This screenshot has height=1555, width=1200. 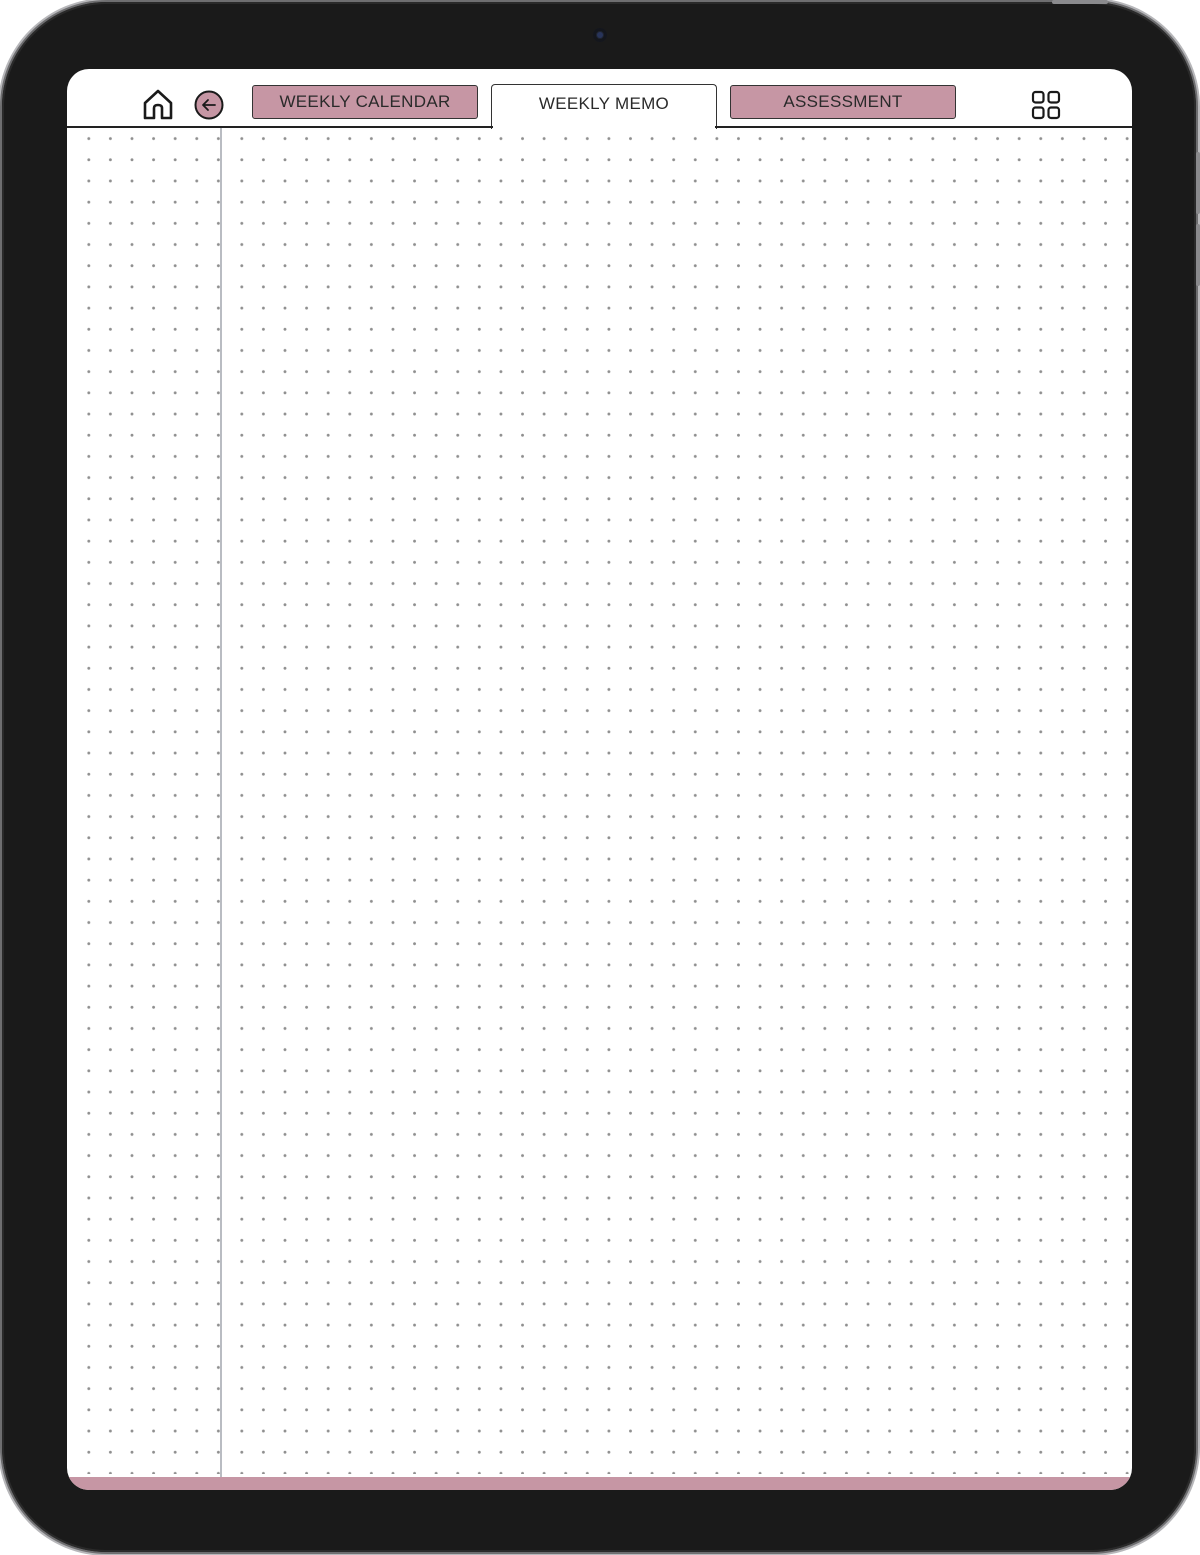 I want to click on volume-button-lower, so click(x=1198, y=255).